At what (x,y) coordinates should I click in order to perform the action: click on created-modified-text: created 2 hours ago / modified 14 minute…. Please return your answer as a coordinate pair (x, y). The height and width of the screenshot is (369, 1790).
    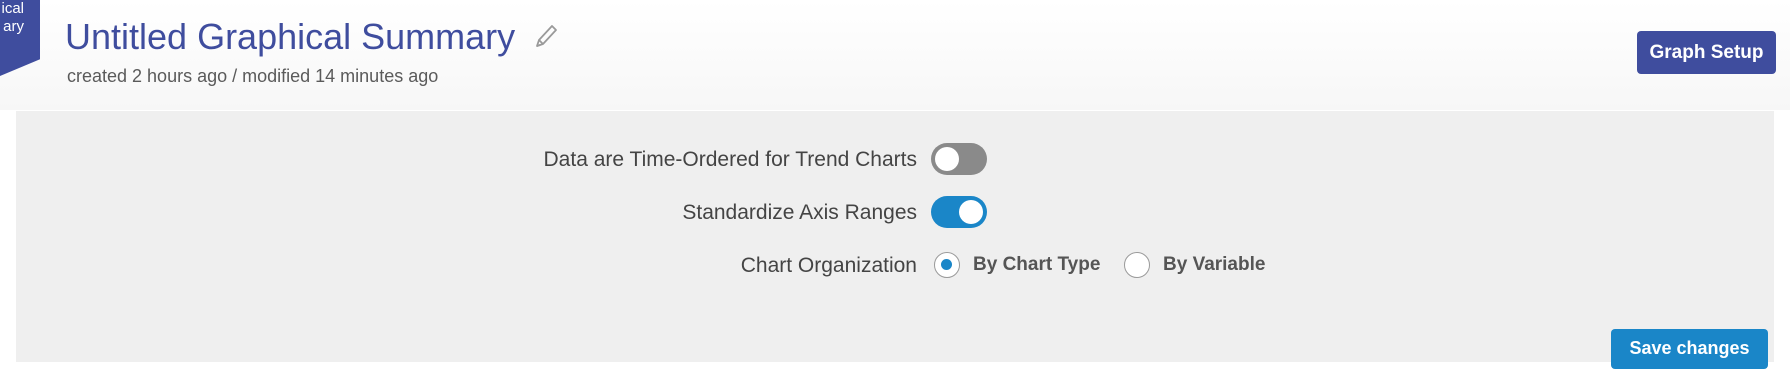
    Looking at the image, I should click on (253, 76).